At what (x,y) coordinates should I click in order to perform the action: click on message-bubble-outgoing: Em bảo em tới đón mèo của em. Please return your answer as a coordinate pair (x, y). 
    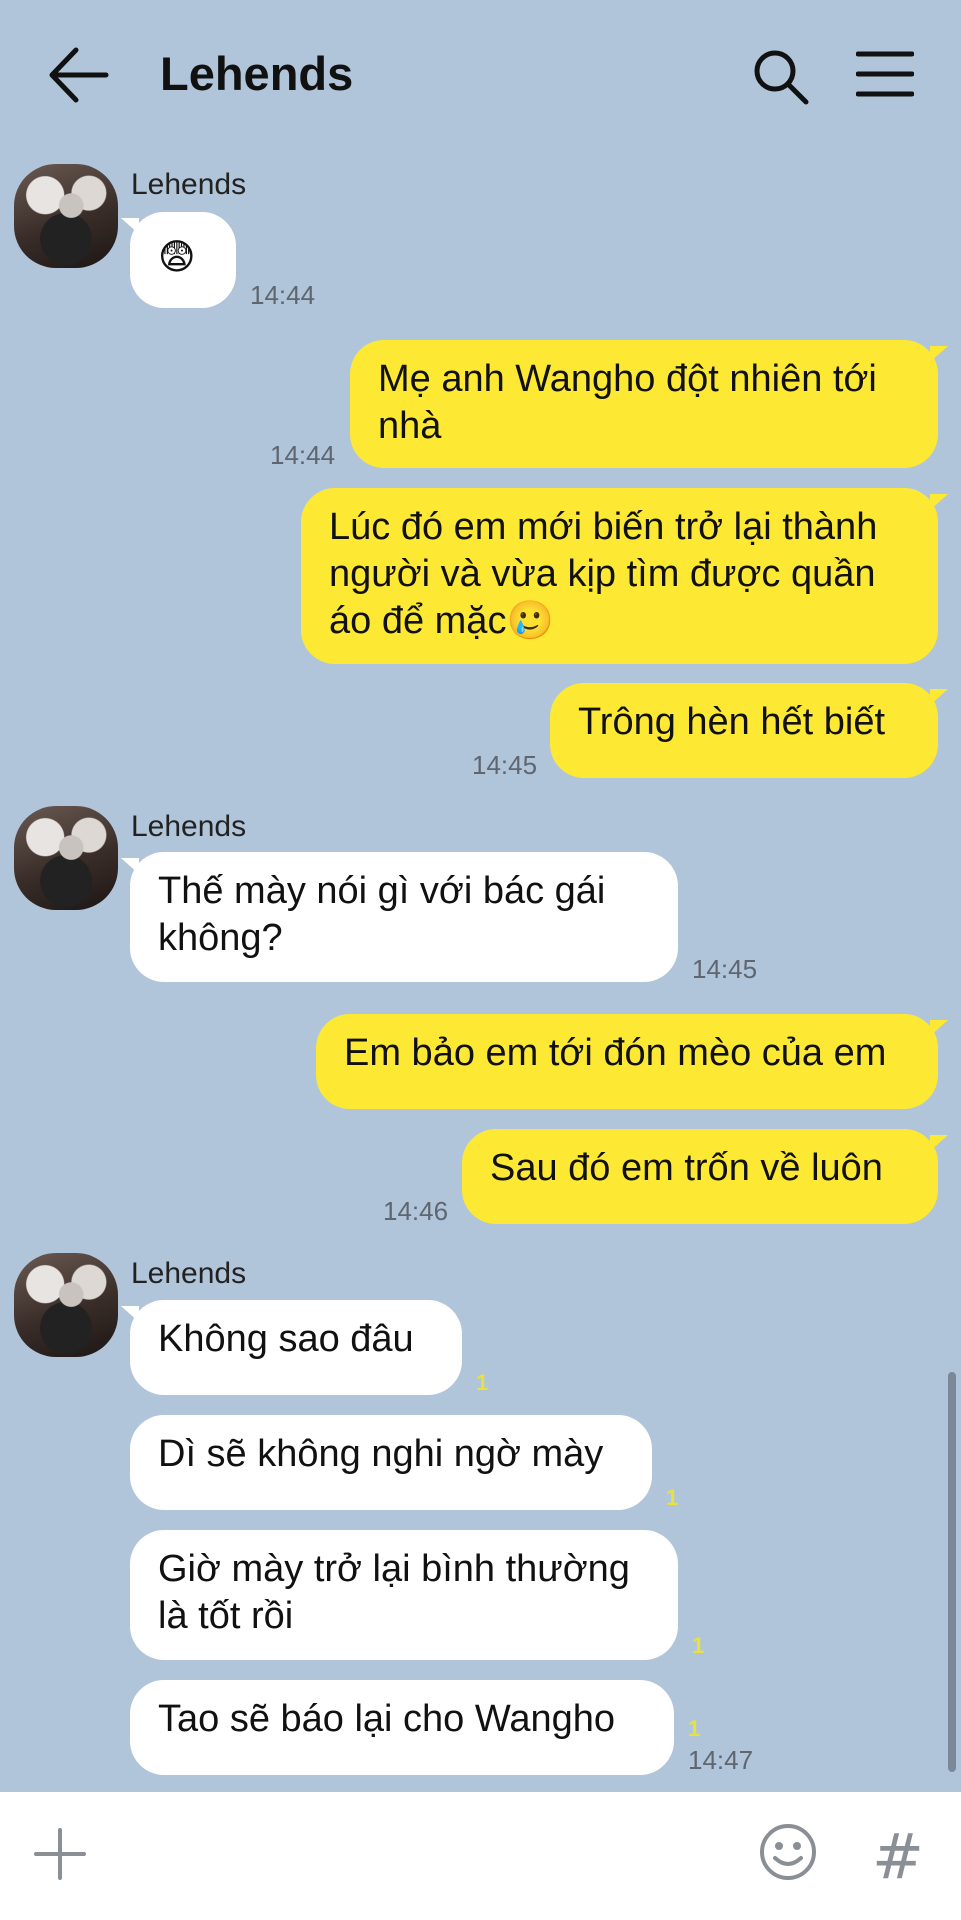
    Looking at the image, I should click on (632, 1061).